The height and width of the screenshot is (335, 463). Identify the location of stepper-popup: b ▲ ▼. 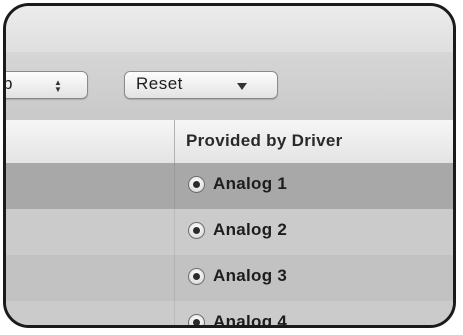
(45, 85).